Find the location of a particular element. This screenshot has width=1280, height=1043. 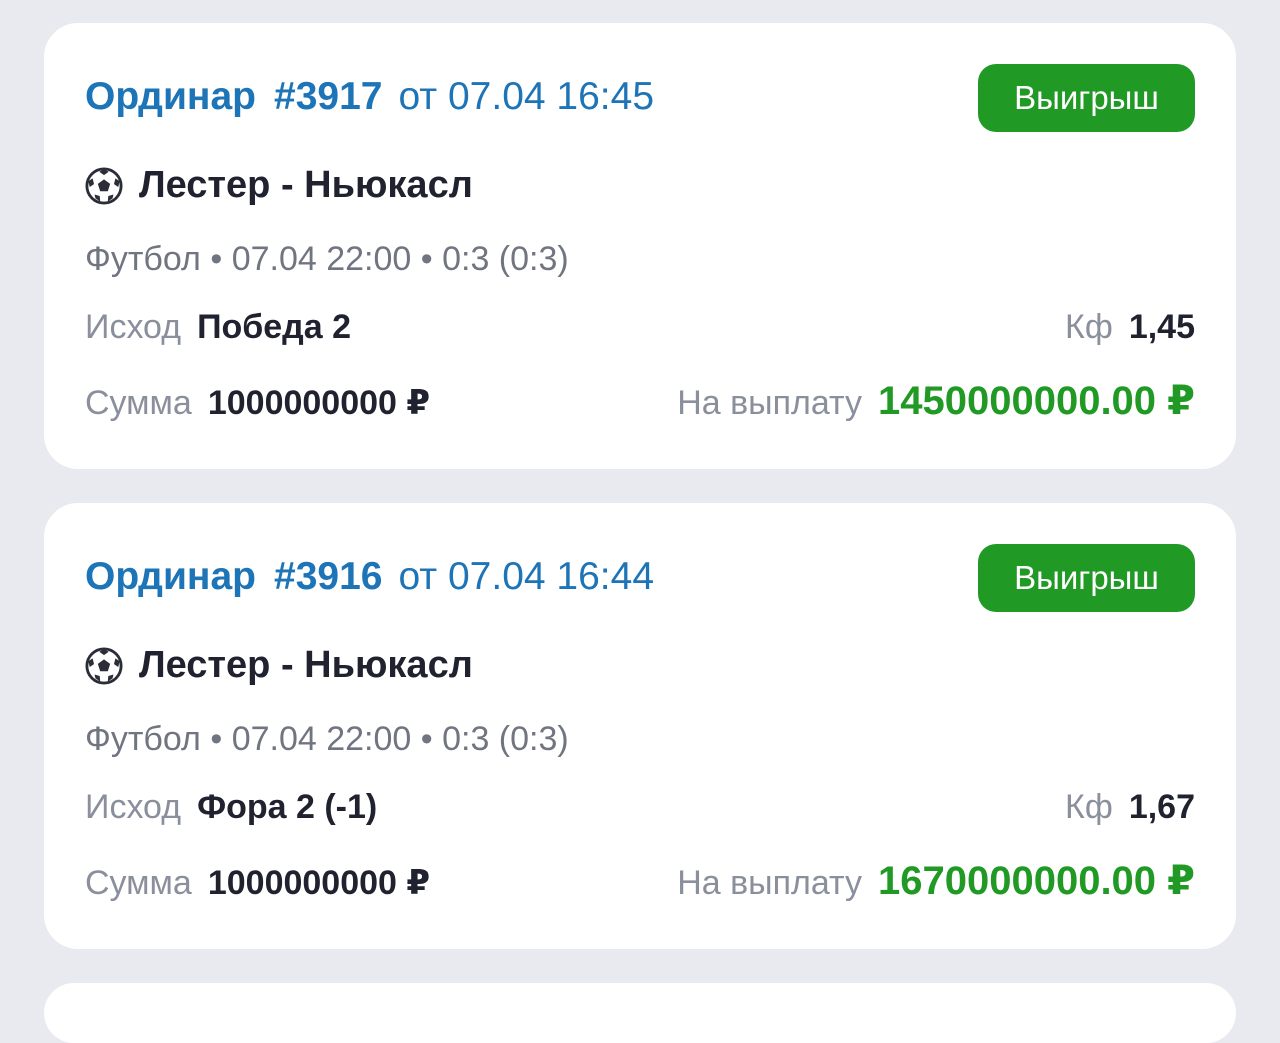

bet-date: от 07.04 16:45 is located at coordinates (526, 96).